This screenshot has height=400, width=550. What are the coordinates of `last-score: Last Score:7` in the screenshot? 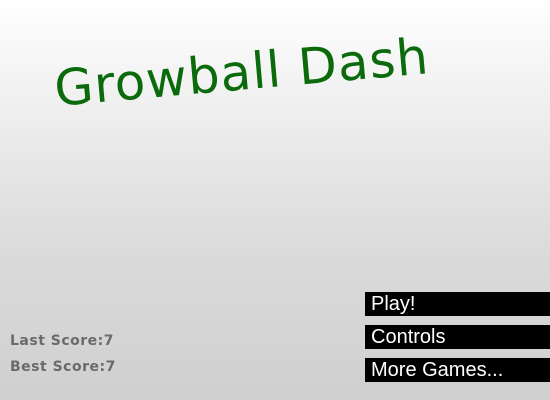 It's located at (63, 345).